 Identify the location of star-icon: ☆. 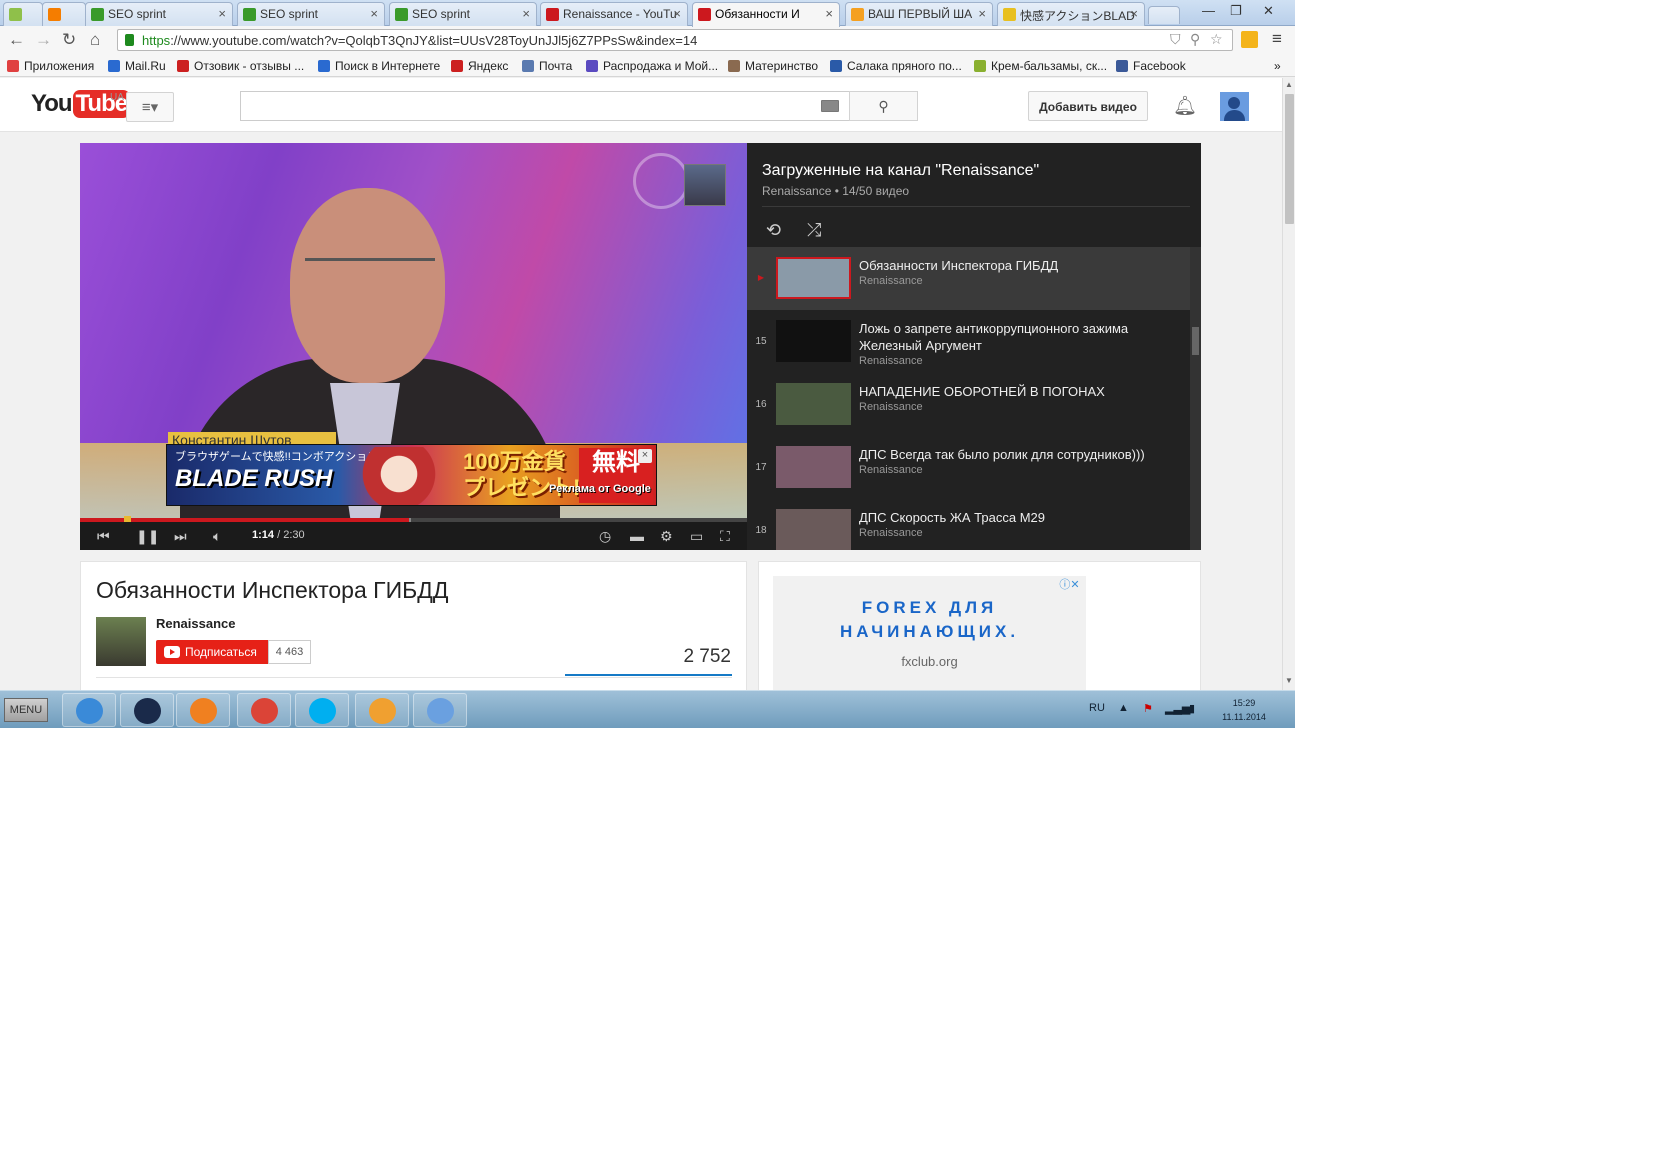
(1216, 39).